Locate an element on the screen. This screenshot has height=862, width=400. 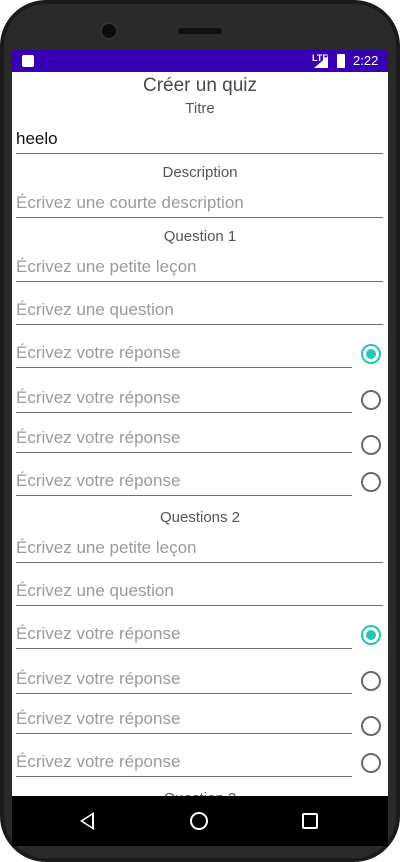
speaker-grille is located at coordinates (200, 31).